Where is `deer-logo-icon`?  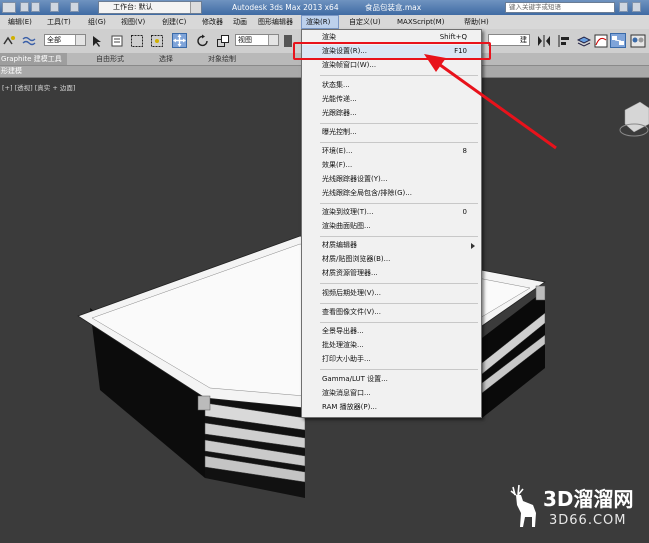 deer-logo-icon is located at coordinates (523, 505).